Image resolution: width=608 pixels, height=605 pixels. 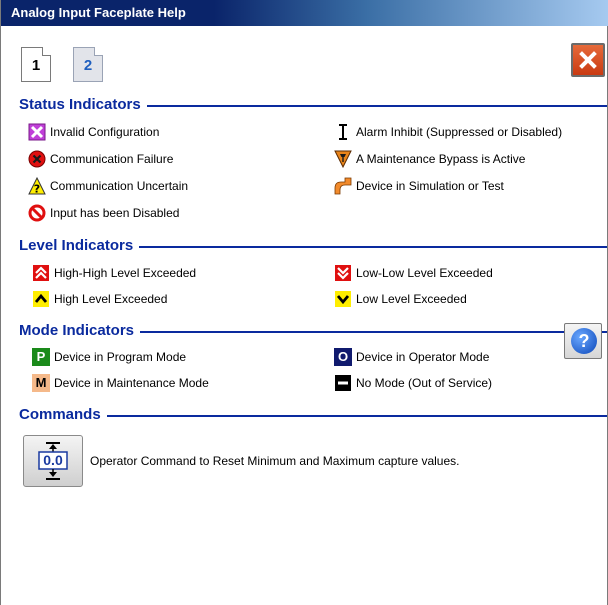 I want to click on program-mode-icon: P, so click(x=41, y=357).